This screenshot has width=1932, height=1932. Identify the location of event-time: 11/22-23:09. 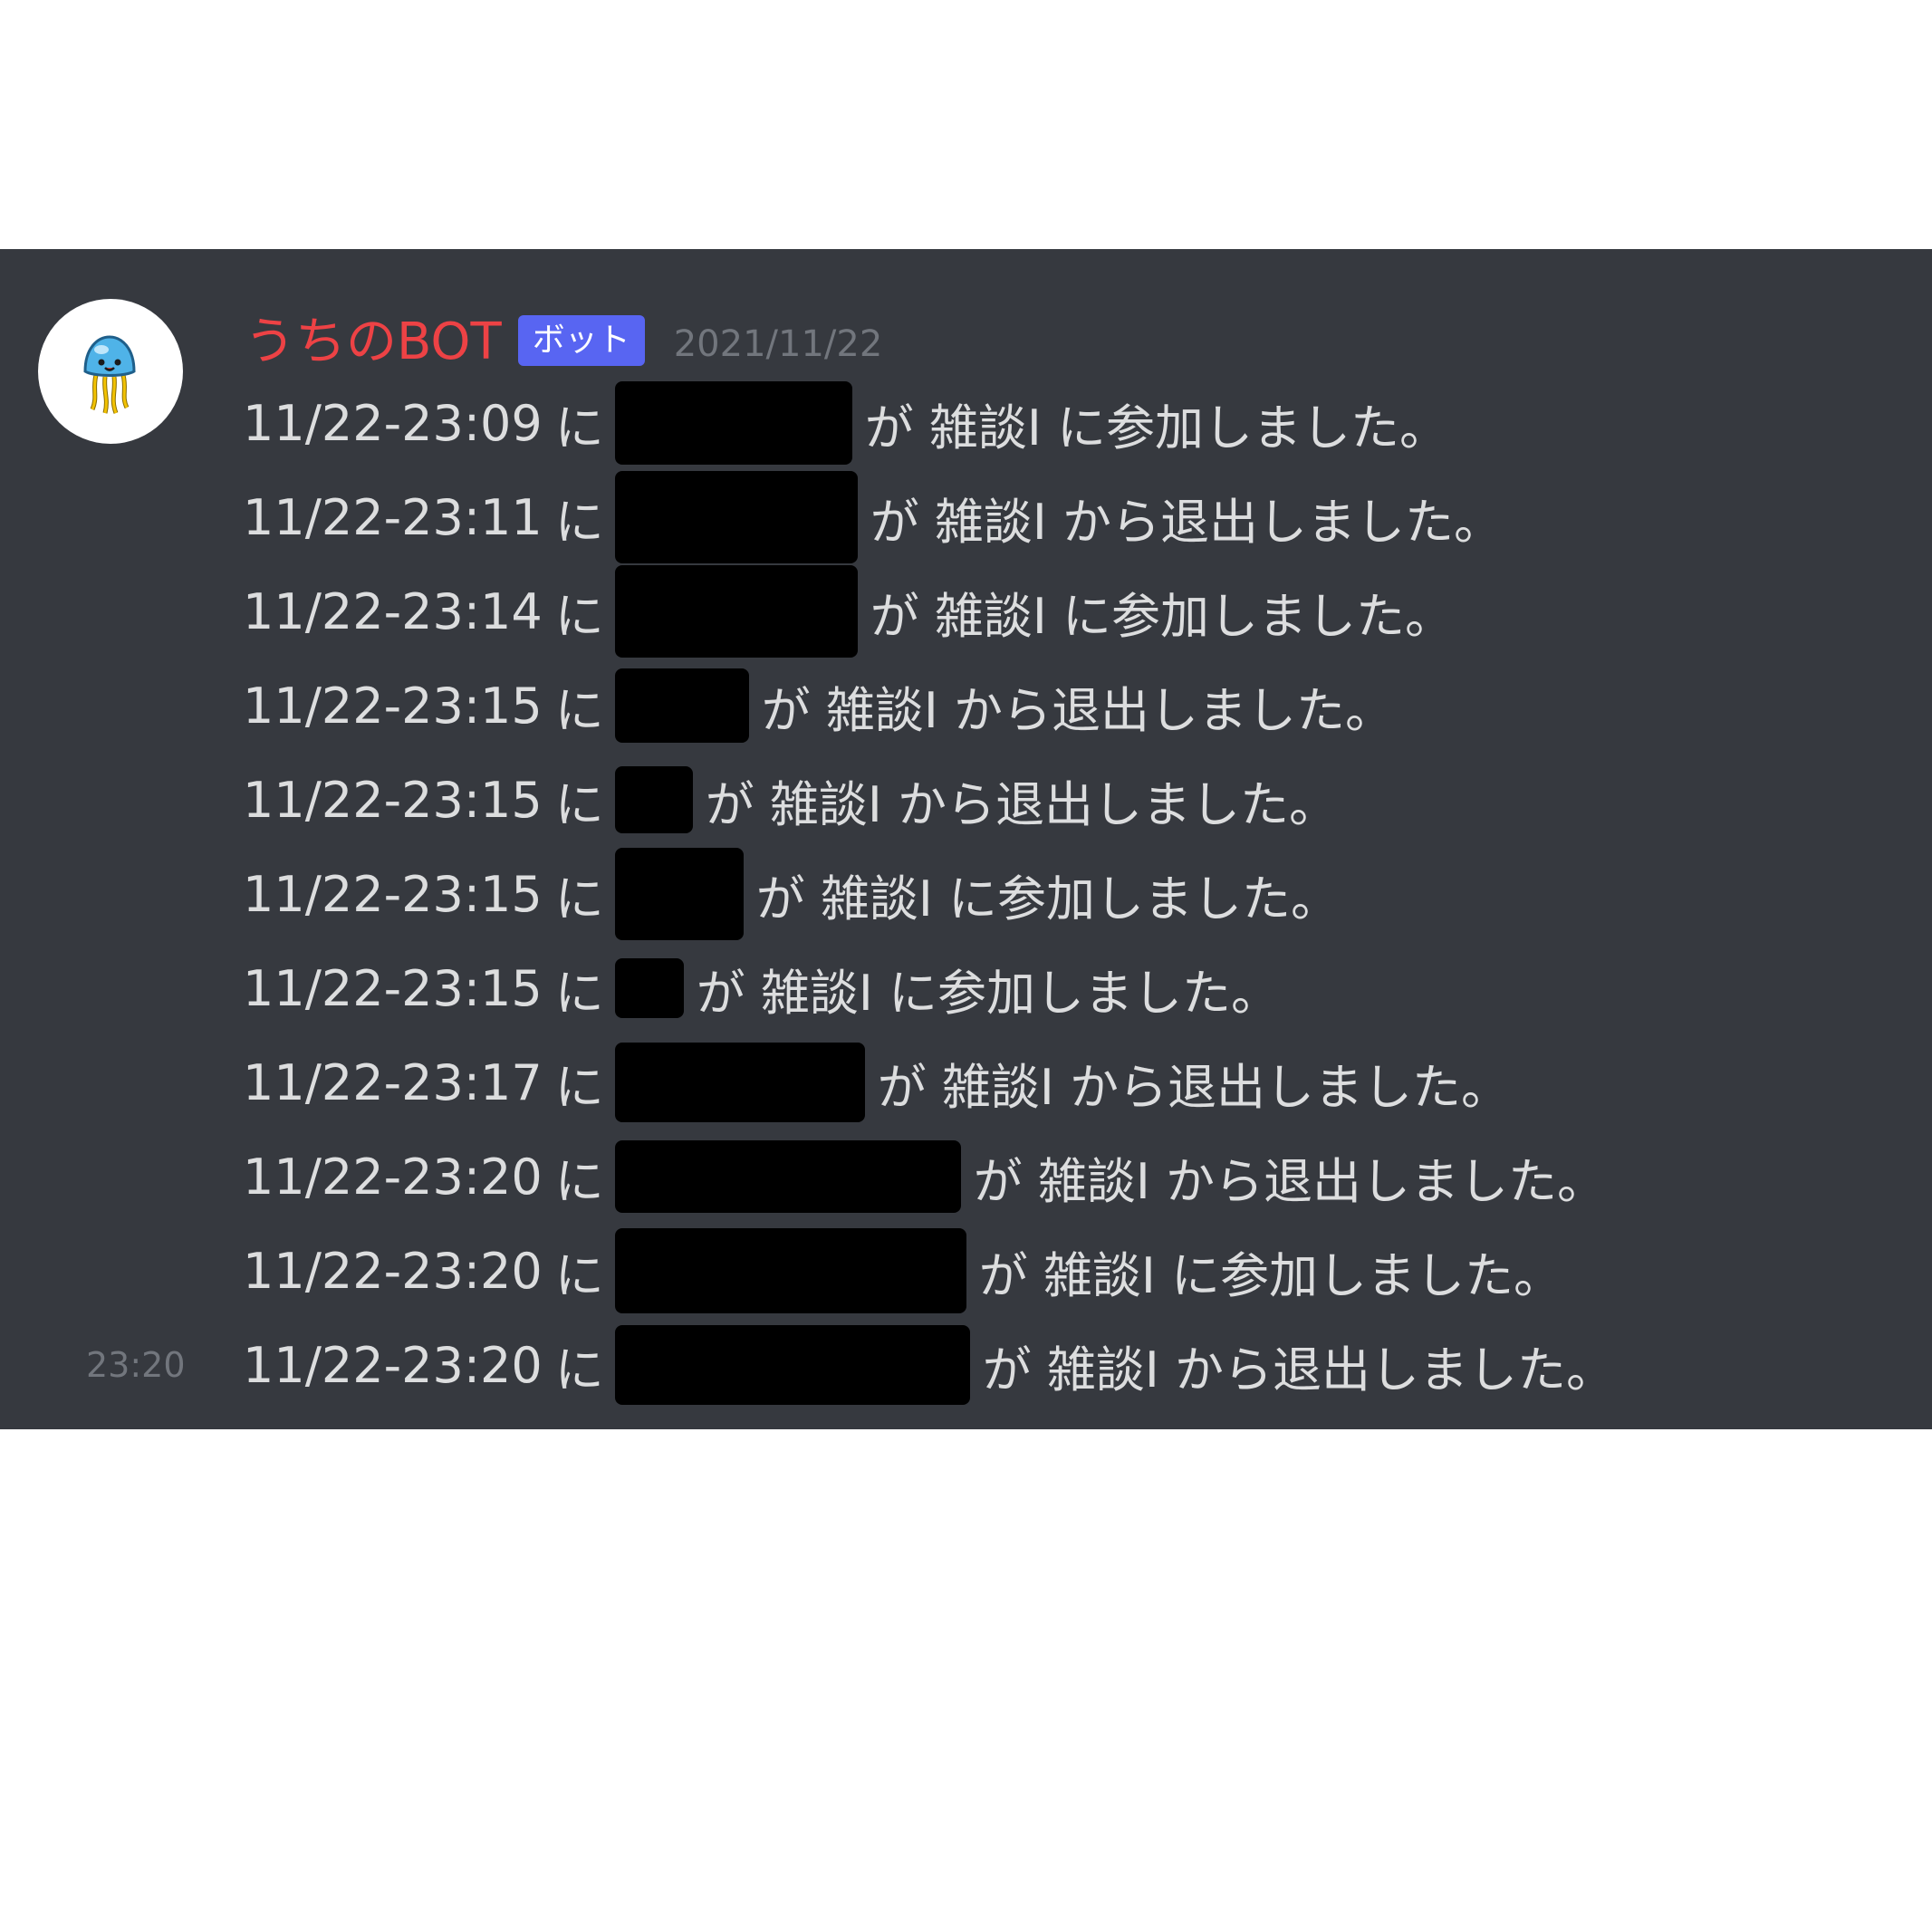
(393, 423).